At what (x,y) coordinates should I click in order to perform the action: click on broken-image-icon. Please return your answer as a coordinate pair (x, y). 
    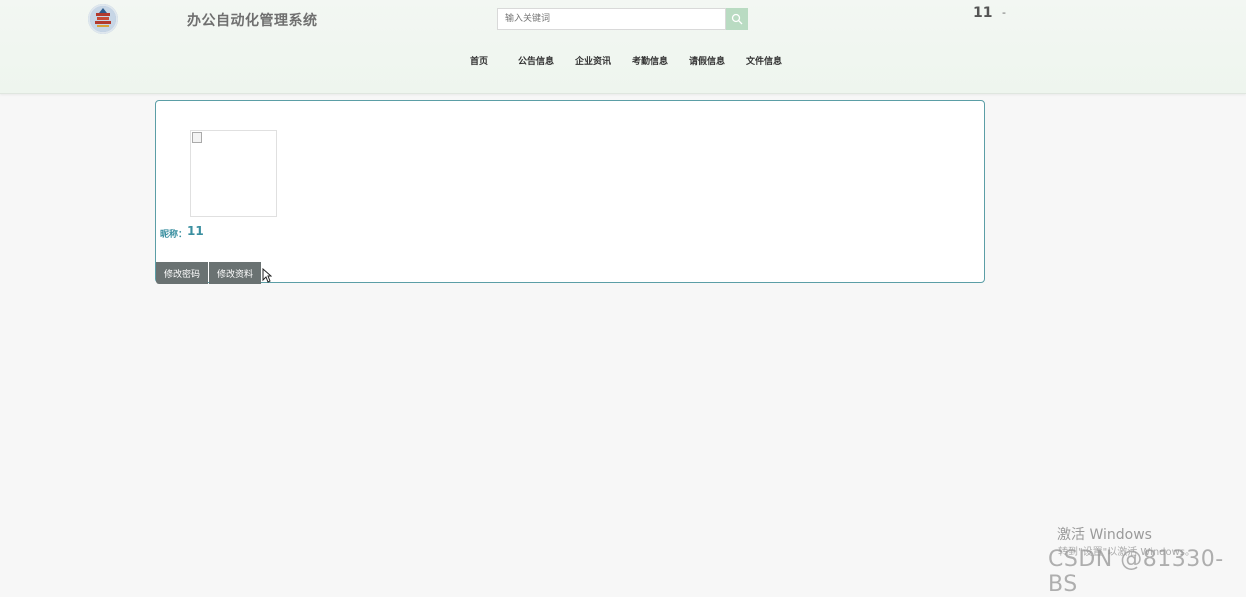
    Looking at the image, I should click on (197, 137).